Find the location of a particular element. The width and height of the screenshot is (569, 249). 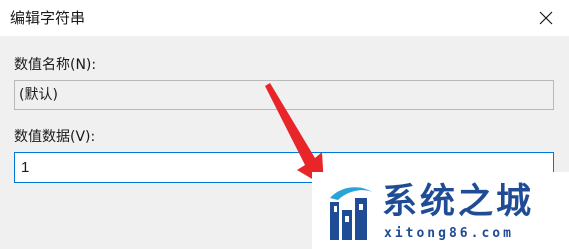

brand-domain: xitong86.com is located at coordinates (449, 233).